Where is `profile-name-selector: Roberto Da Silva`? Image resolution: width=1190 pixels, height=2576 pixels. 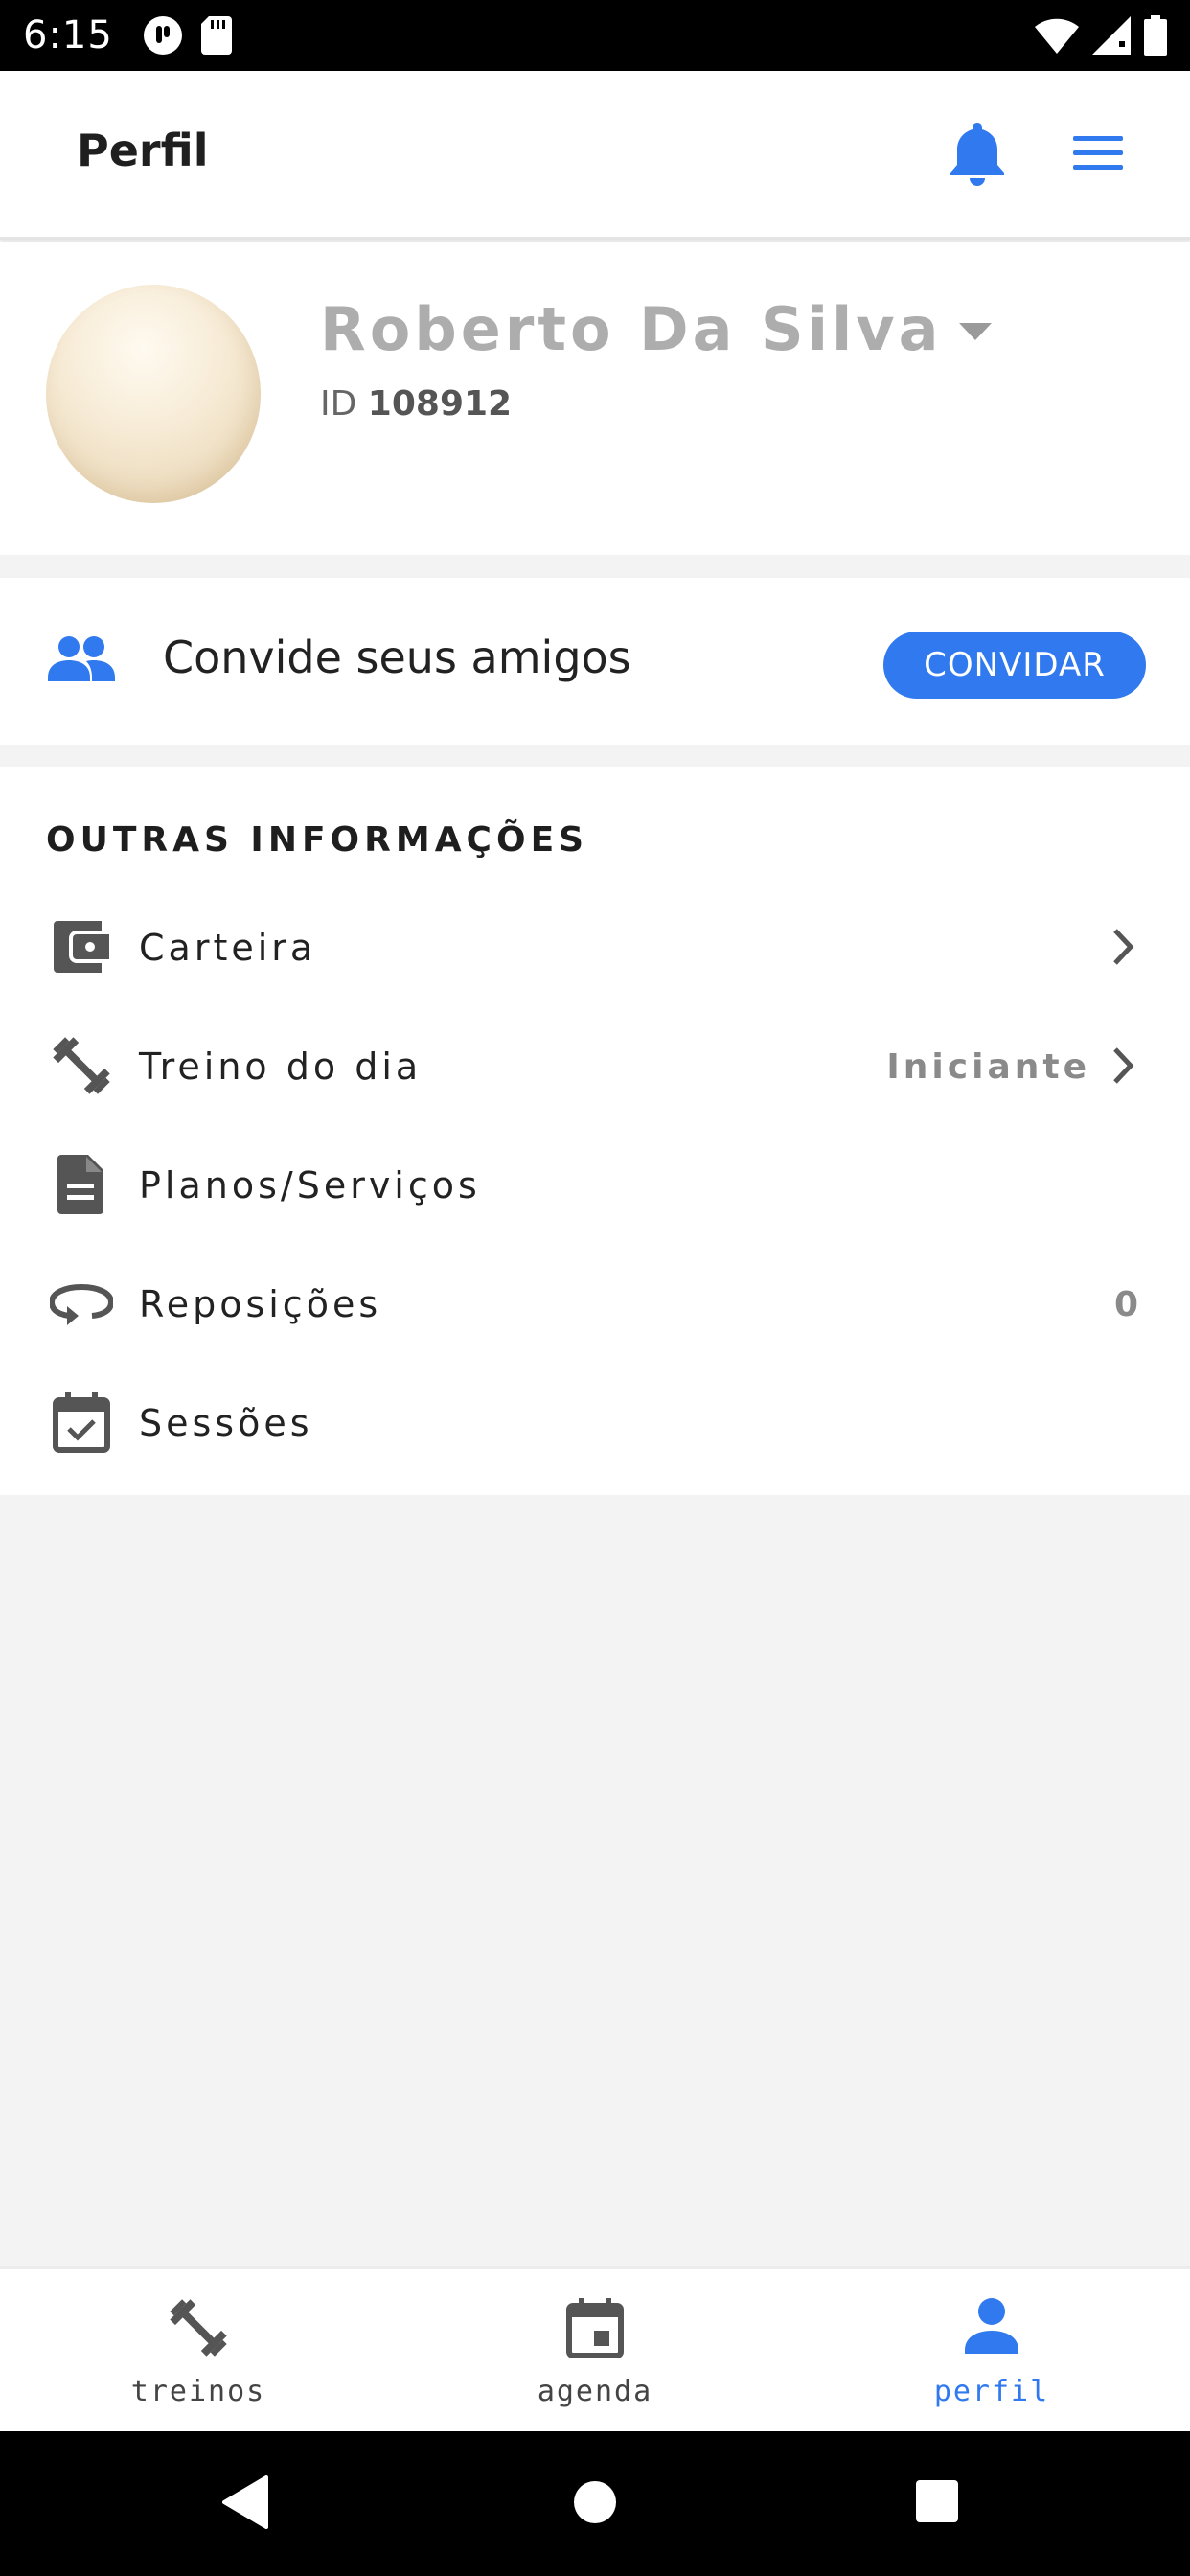
profile-name-selector: Roberto Da Silva is located at coordinates (656, 329).